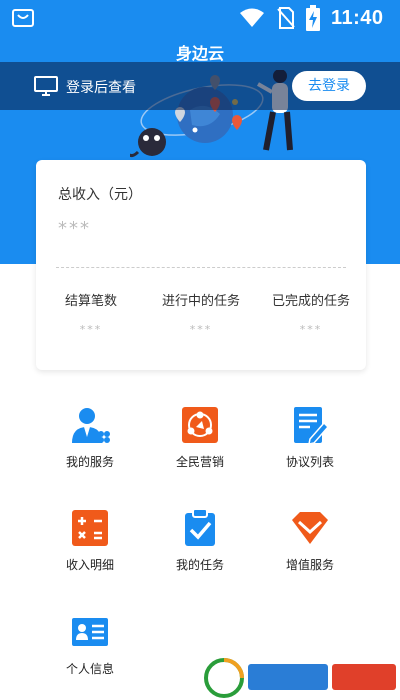  I want to click on menu-item-personal-info: 个人信息, so click(90, 644).